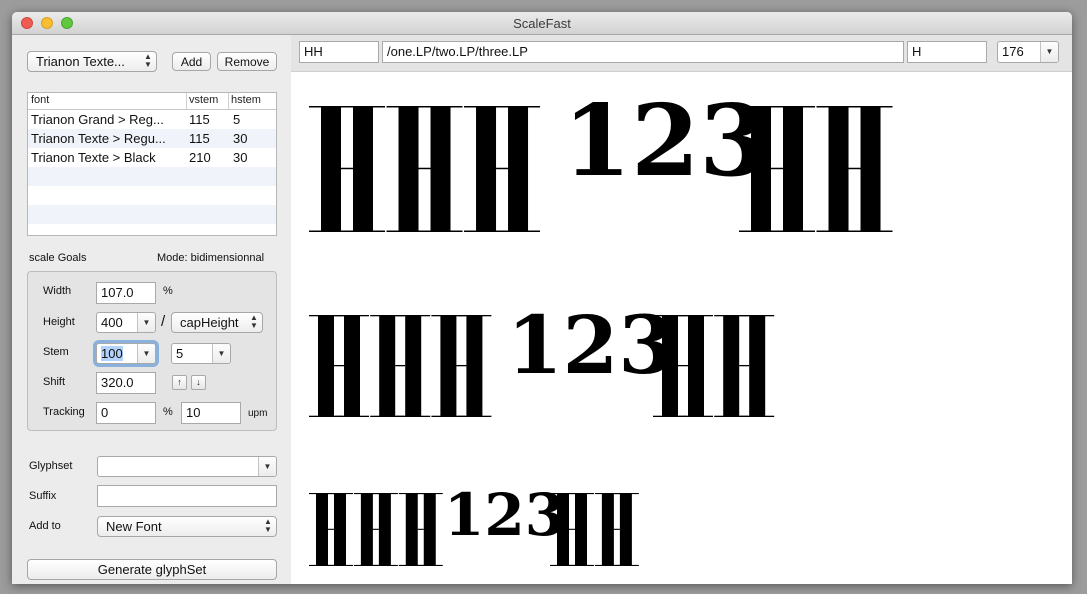  I want to click on remove-button: Remove, so click(247, 61).